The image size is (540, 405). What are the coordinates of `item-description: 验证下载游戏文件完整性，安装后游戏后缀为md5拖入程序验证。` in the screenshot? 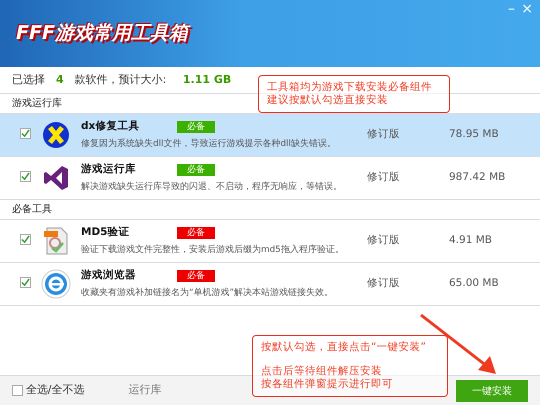 It's located at (212, 250).